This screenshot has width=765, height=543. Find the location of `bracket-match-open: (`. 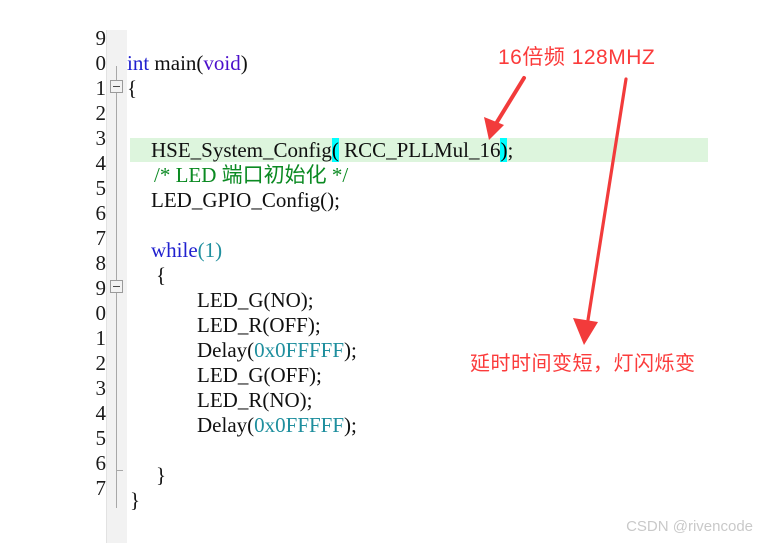

bracket-match-open: ( is located at coordinates (335, 150).